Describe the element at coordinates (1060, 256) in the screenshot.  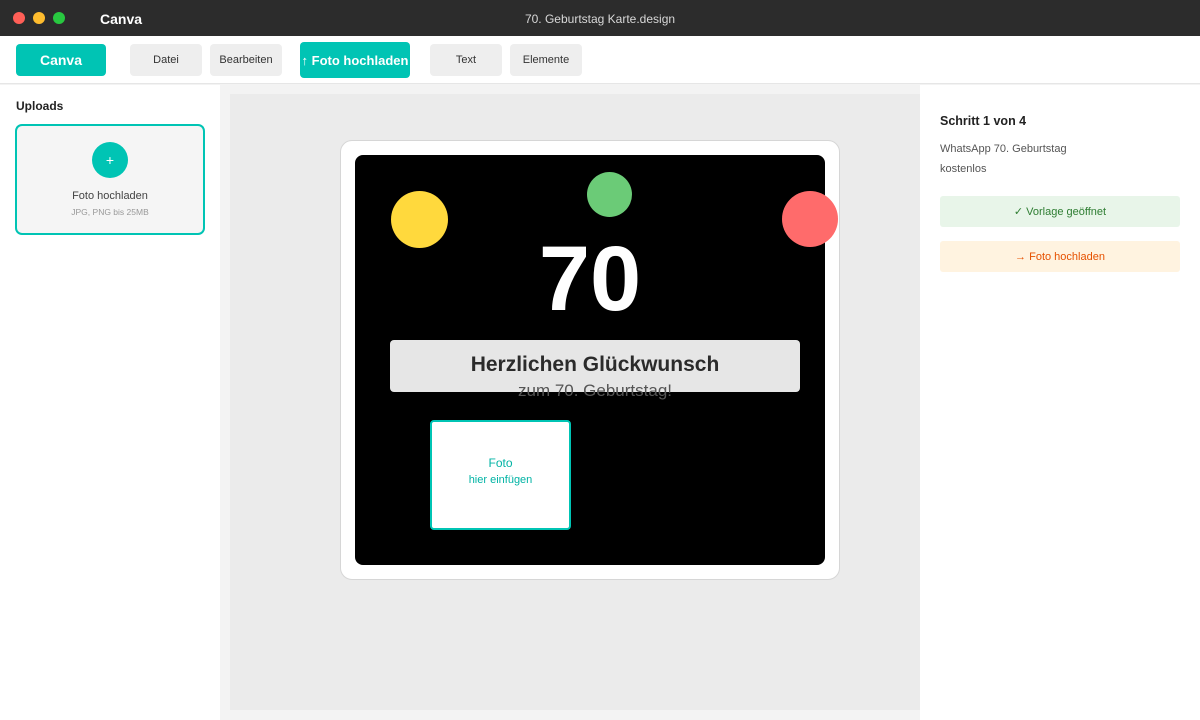
I see `step-item-upload-photo: → Foto hochladen` at that location.